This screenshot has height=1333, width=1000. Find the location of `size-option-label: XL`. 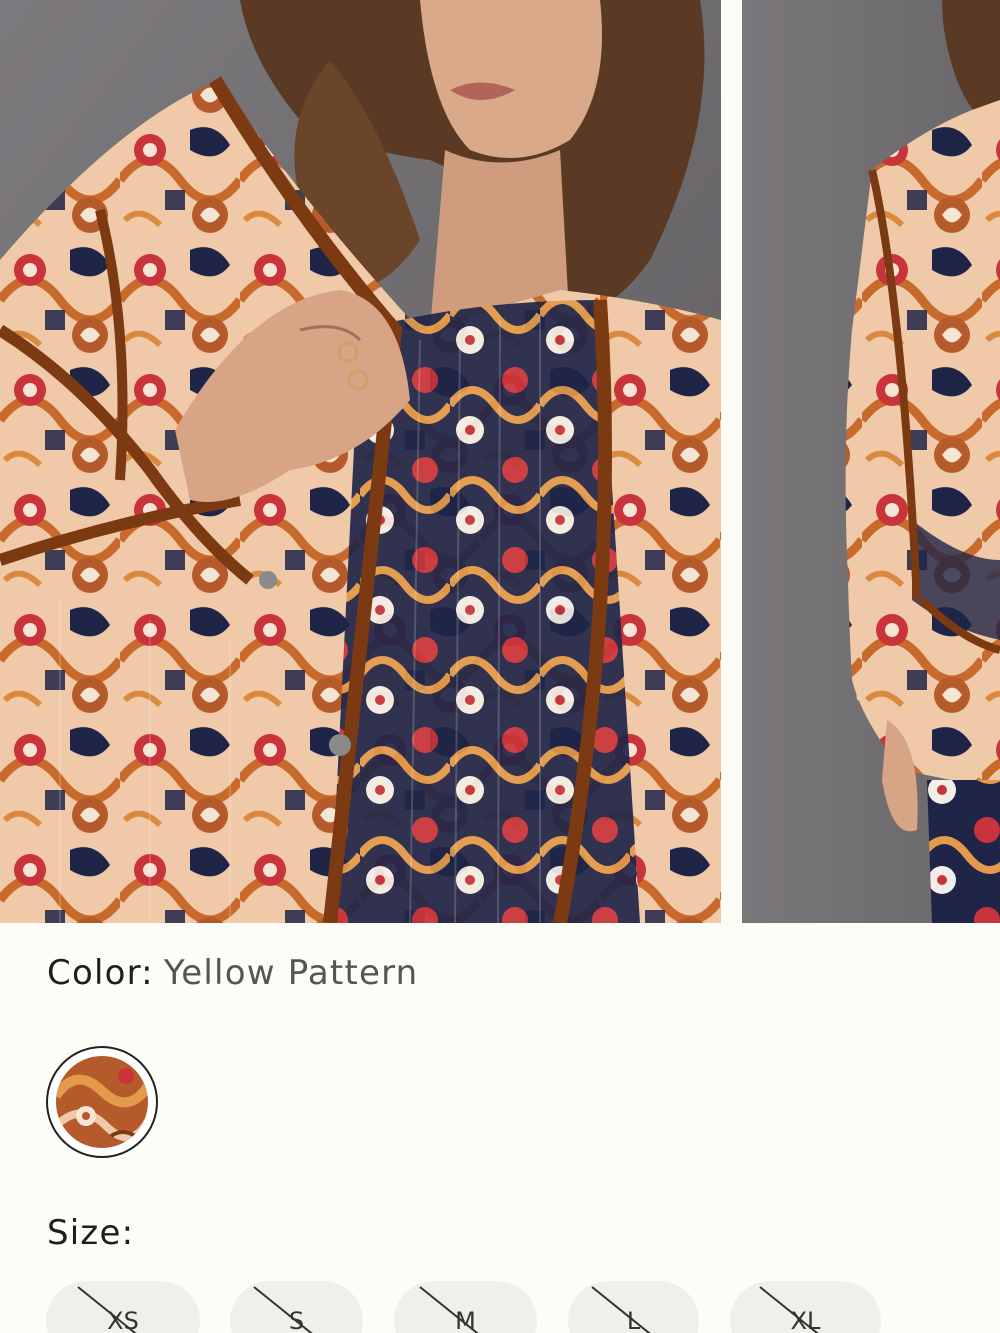

size-option-label: XL is located at coordinates (805, 1320).